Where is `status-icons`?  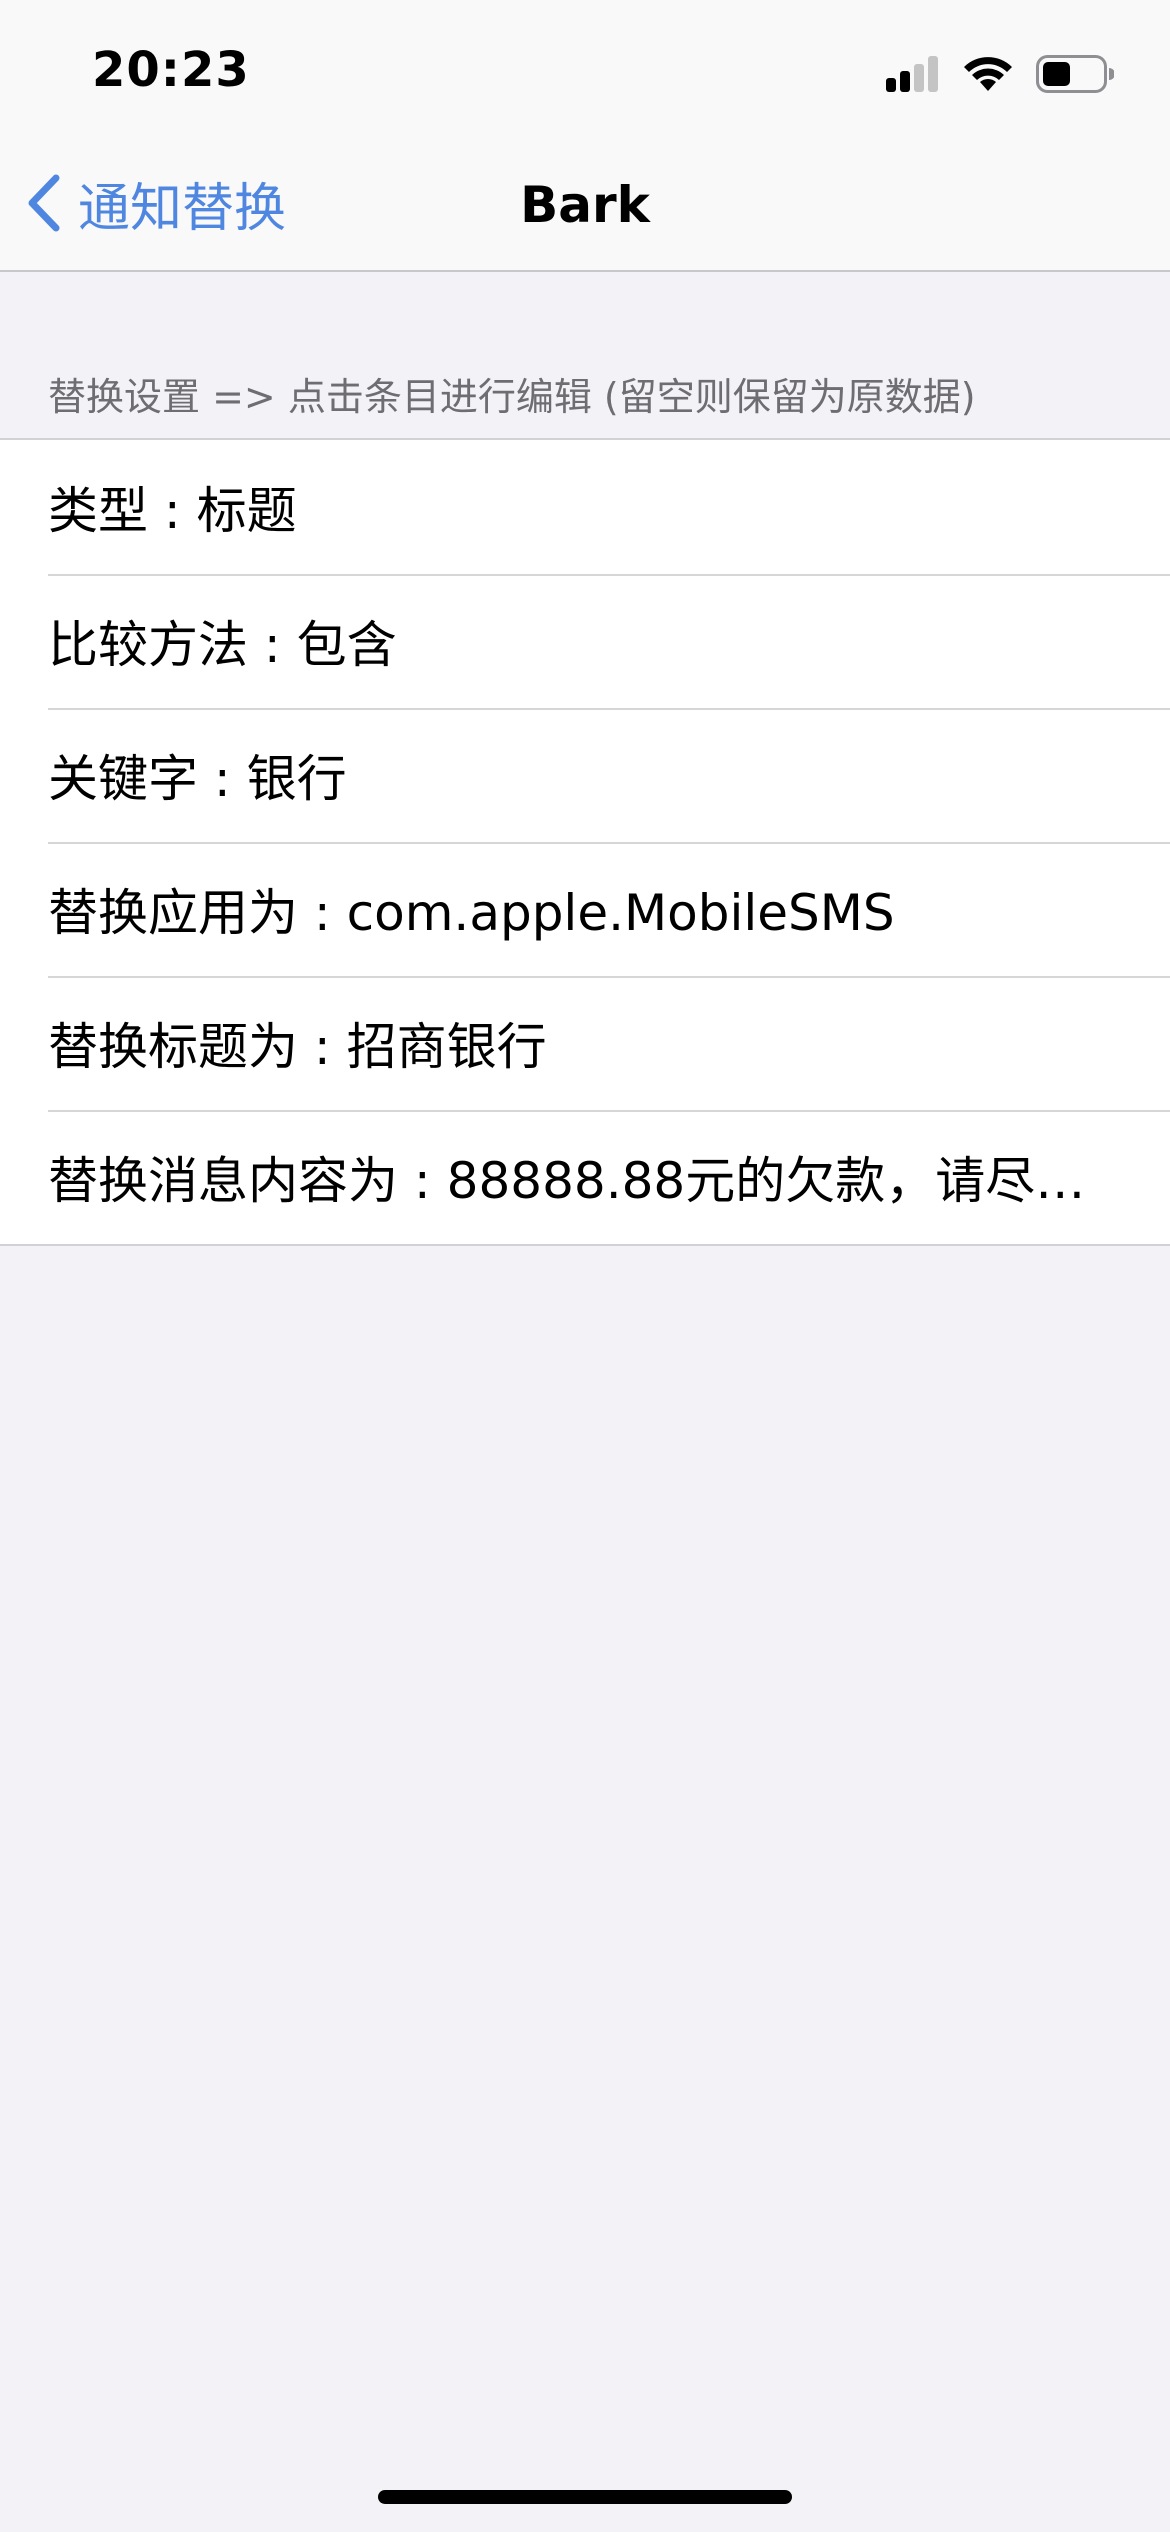
status-icons is located at coordinates (1000, 74).